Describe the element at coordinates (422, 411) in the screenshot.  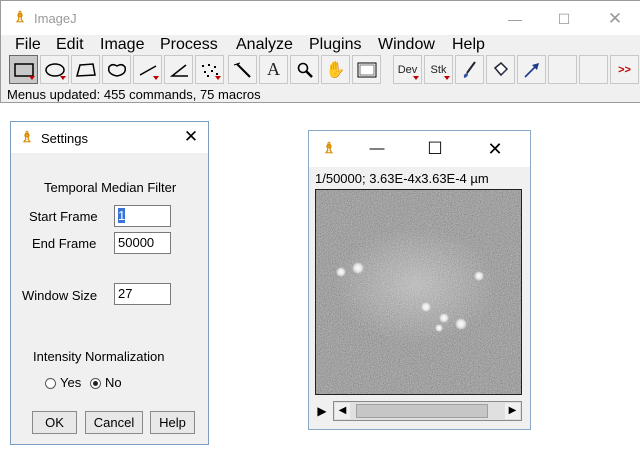
I see `scrollbar-thumb` at that location.